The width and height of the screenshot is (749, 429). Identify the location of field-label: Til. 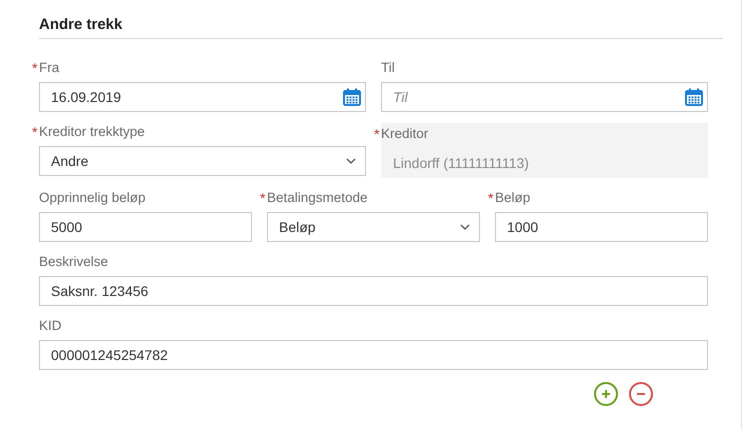
(388, 68).